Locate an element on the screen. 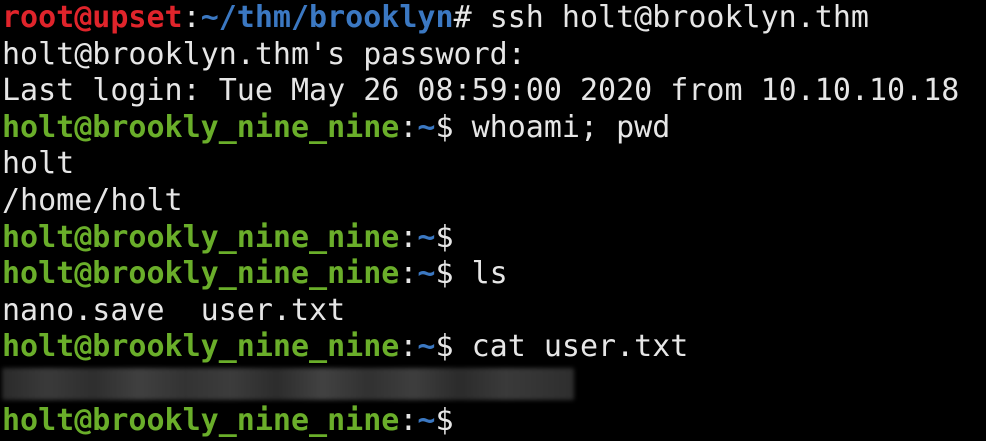 This screenshot has height=441, width=986. output-pwd: /home/holt is located at coordinates (92, 200).